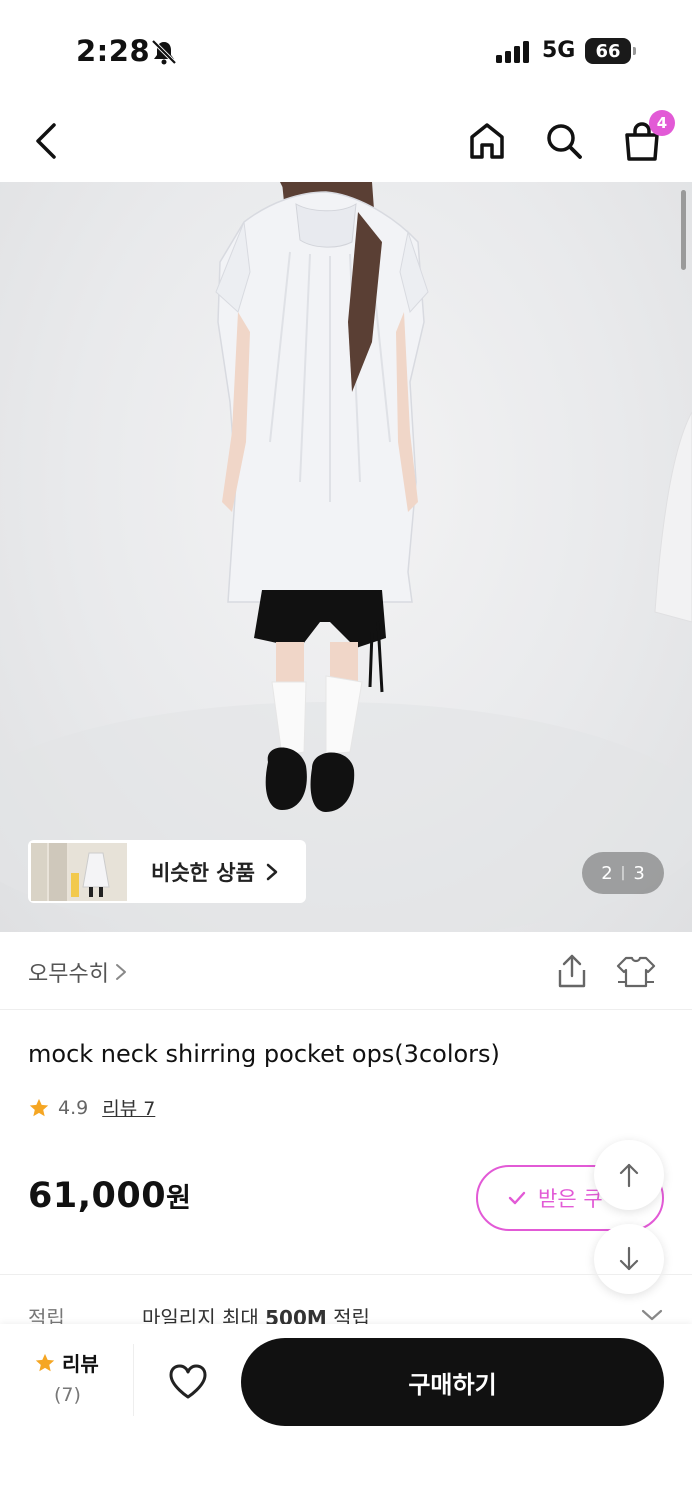 The width and height of the screenshot is (692, 1500). Describe the element at coordinates (66, 1362) in the screenshot. I see `bottom-review-label: 리뷰` at that location.